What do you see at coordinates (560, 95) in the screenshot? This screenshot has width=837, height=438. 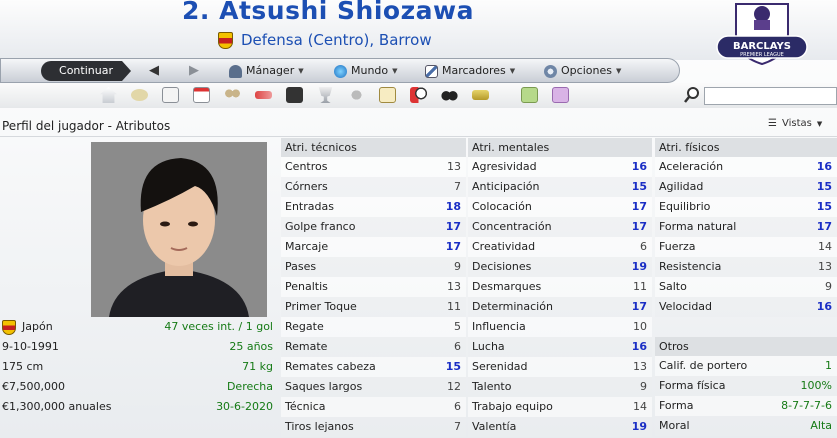 I see `faq-icon` at bounding box center [560, 95].